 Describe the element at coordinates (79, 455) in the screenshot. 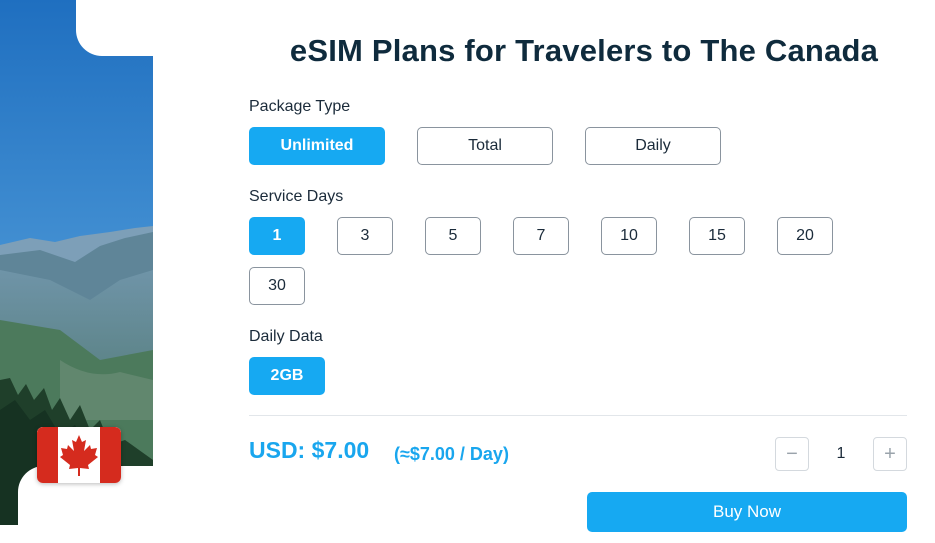

I see `canada-flag-icon` at that location.